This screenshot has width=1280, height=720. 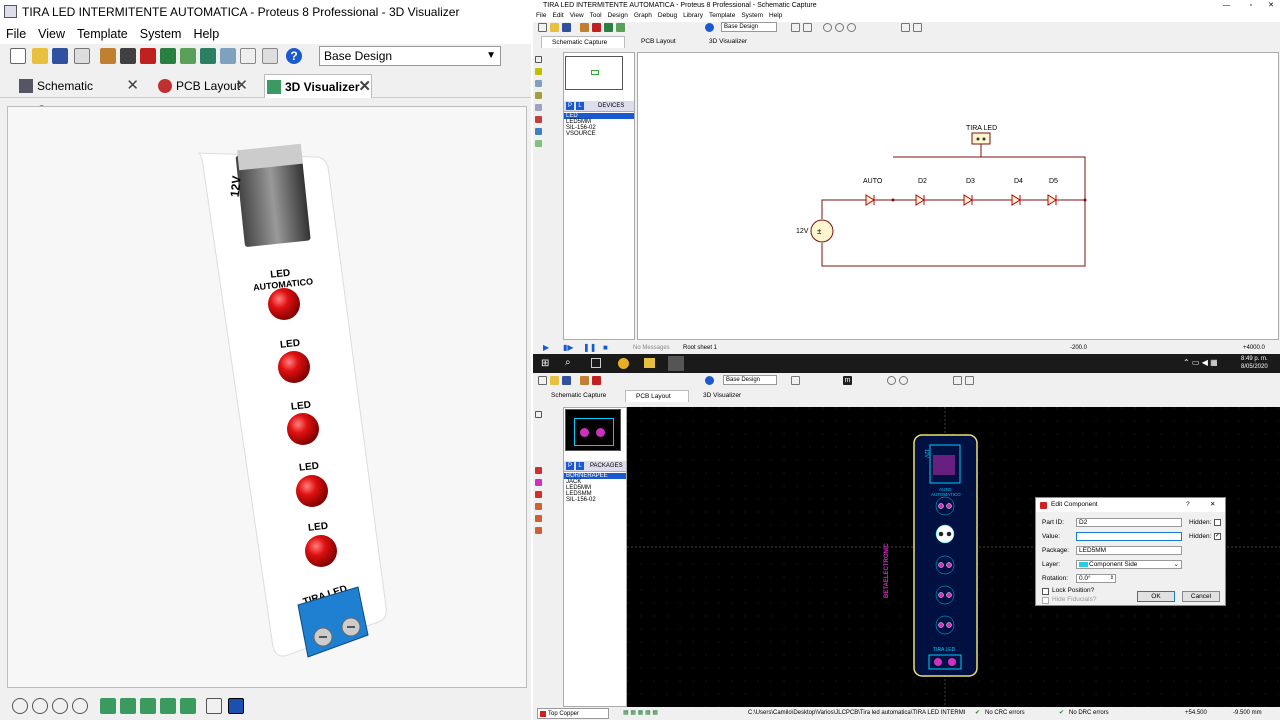 I want to click on pause-icon: ❚❚, so click(x=589, y=348).